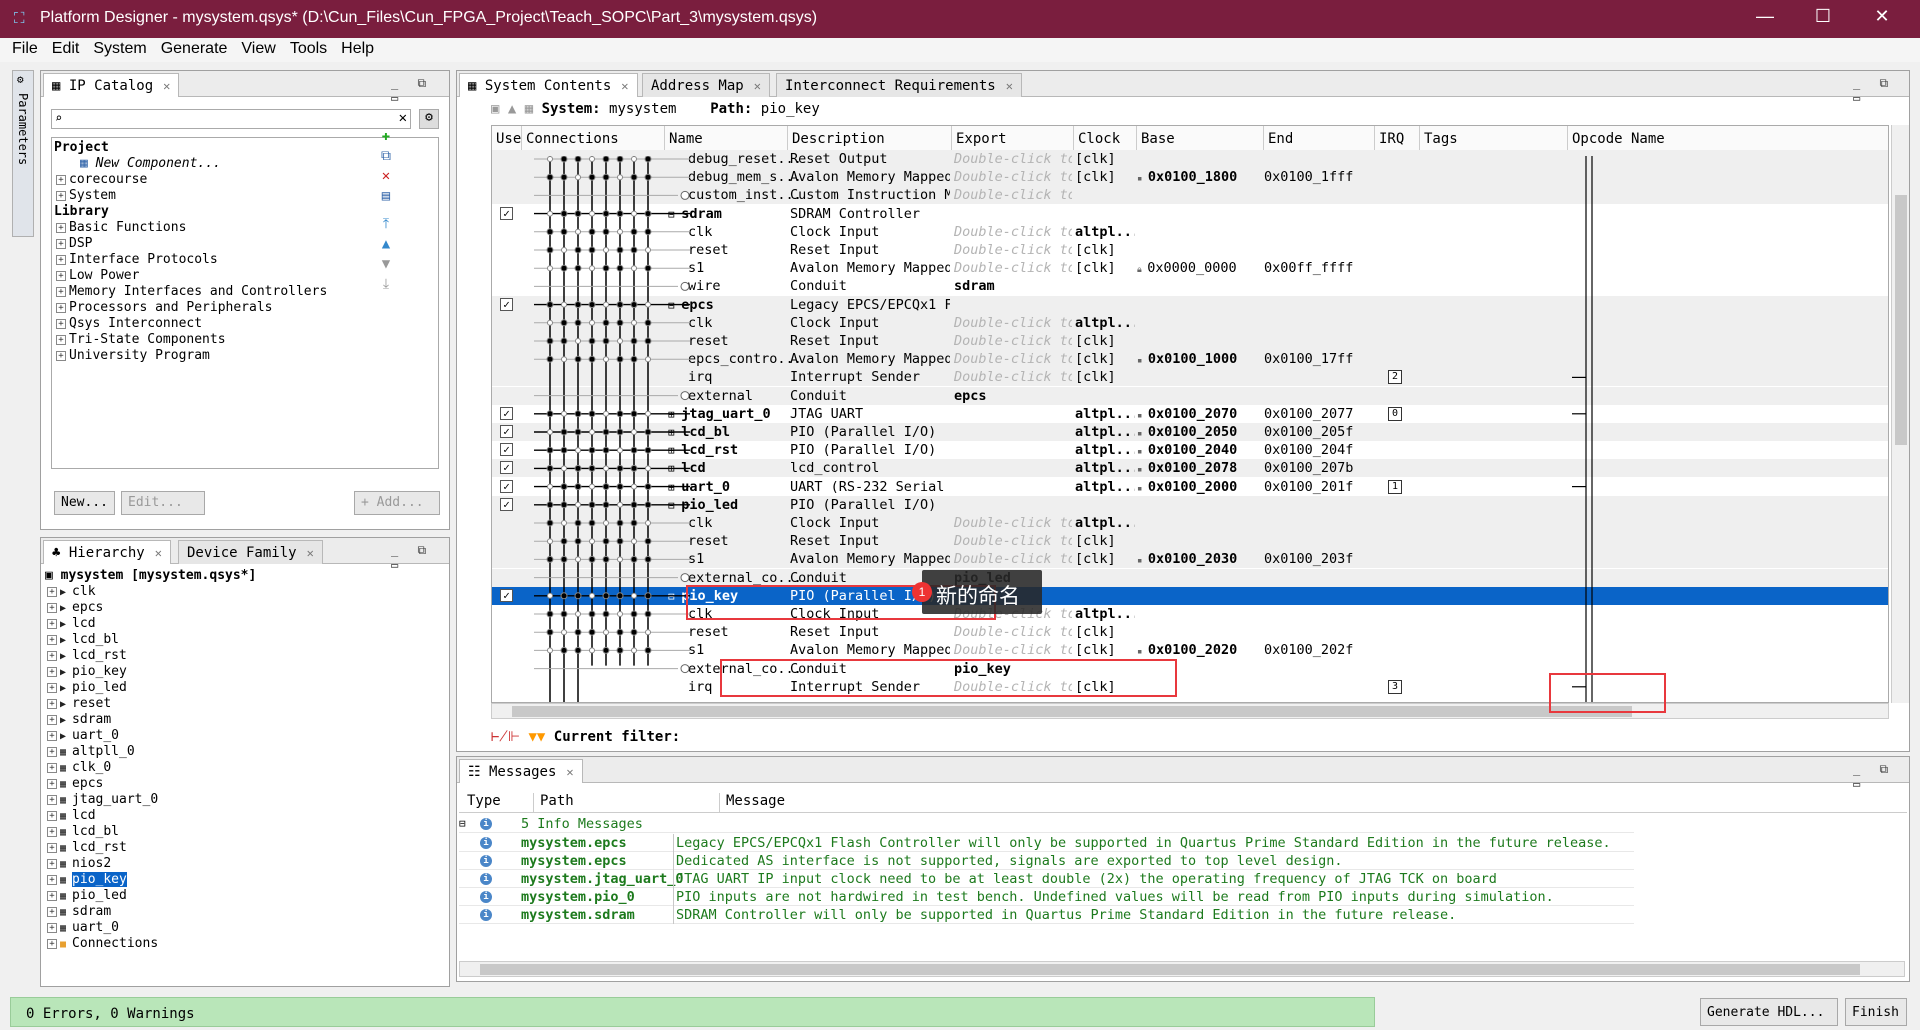 This screenshot has width=1920, height=1030. Describe the element at coordinates (23, 129) in the screenshot. I see `parameters-label: Parameters` at that location.